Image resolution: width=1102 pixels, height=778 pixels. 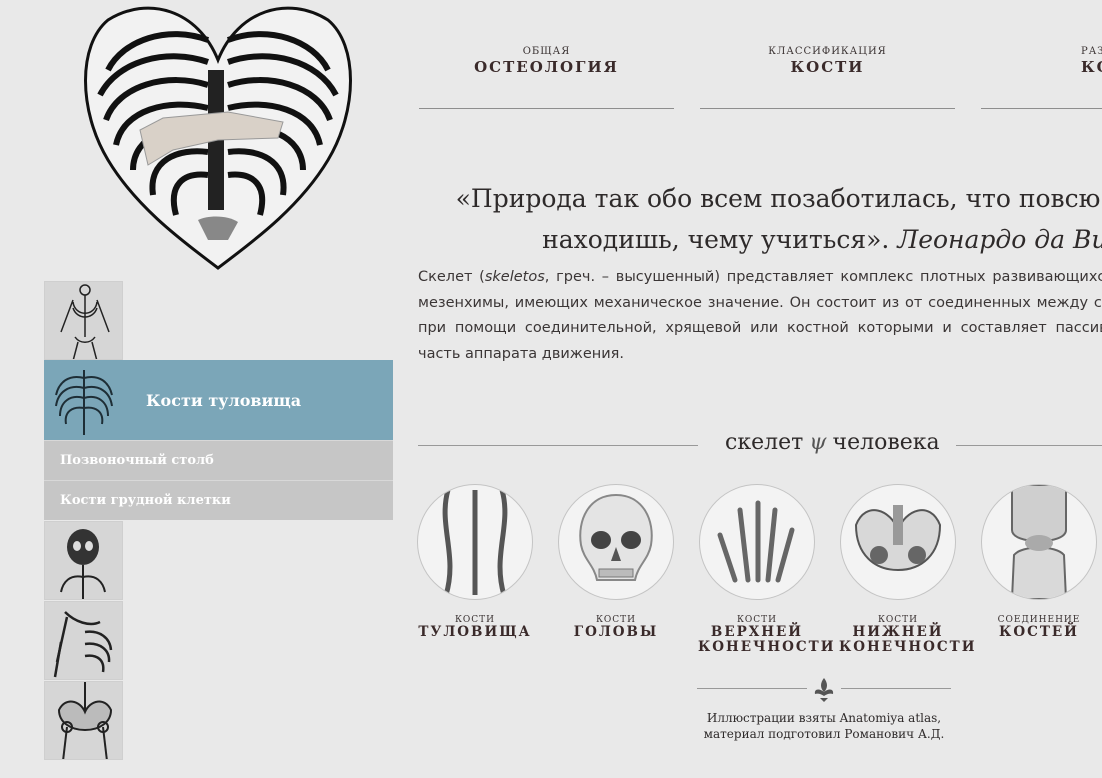 I want to click on nav-item-osteology: ОБЩАЯ ОСТЕОЛОГИЯ, so click(x=546, y=61).